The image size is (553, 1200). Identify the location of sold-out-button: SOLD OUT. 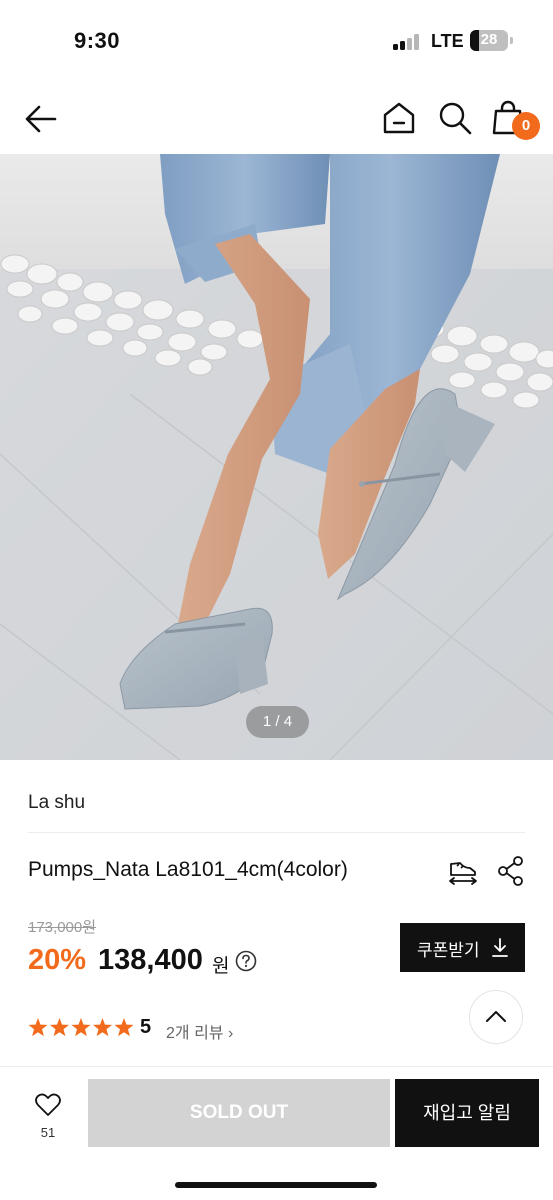
(239, 1113).